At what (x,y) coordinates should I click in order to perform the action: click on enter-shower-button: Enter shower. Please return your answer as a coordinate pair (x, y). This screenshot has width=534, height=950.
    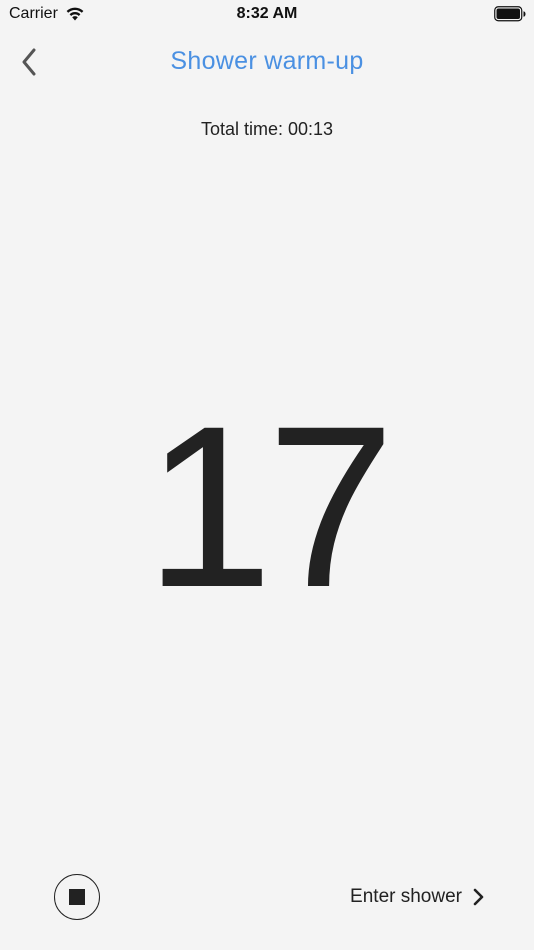
    Looking at the image, I should click on (417, 897).